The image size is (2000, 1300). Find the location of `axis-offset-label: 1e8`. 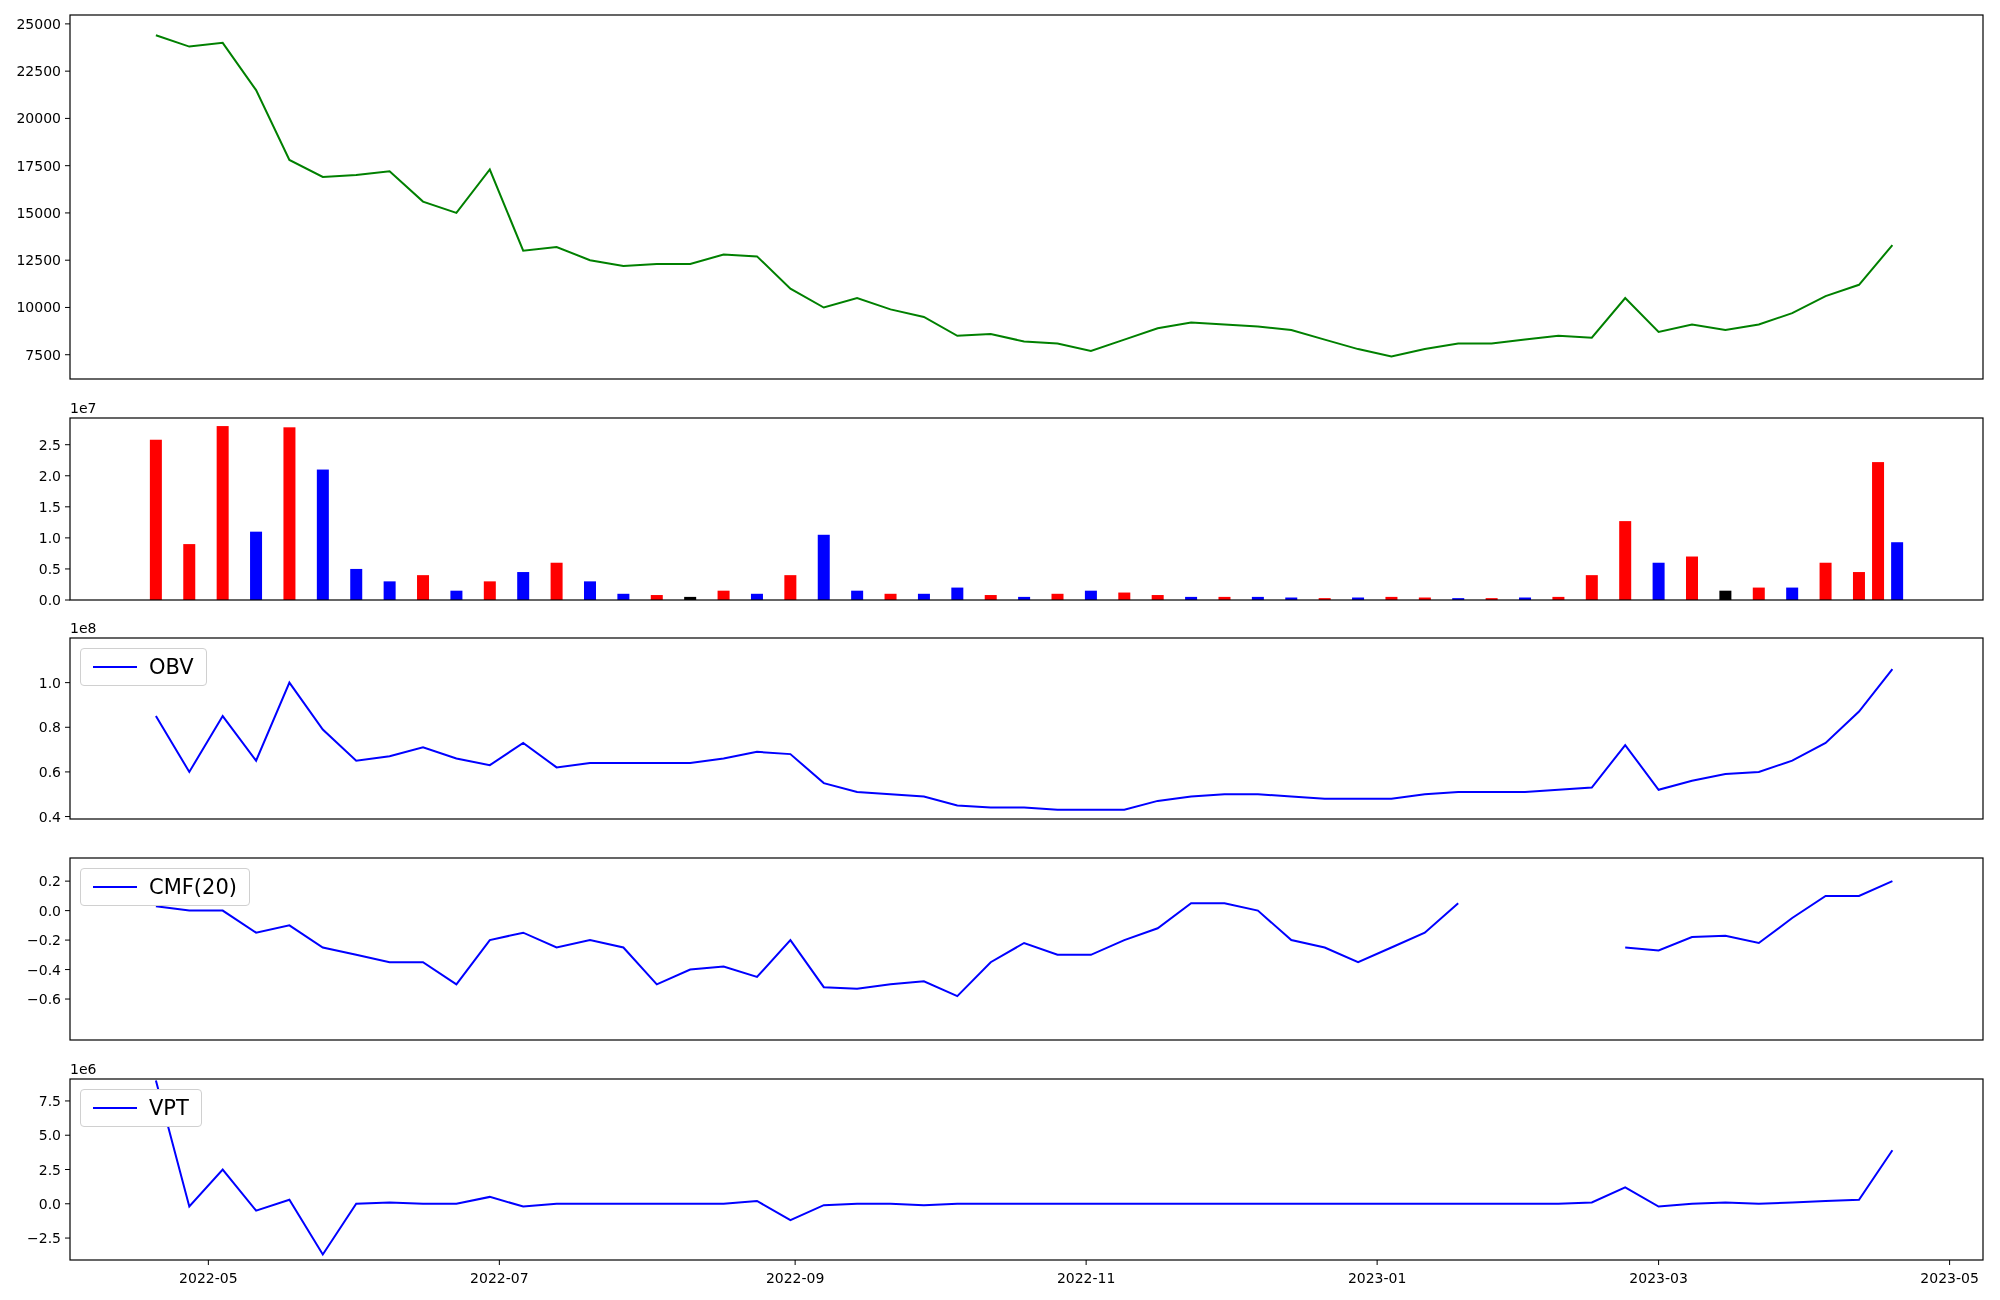

axis-offset-label: 1e8 is located at coordinates (83, 628).